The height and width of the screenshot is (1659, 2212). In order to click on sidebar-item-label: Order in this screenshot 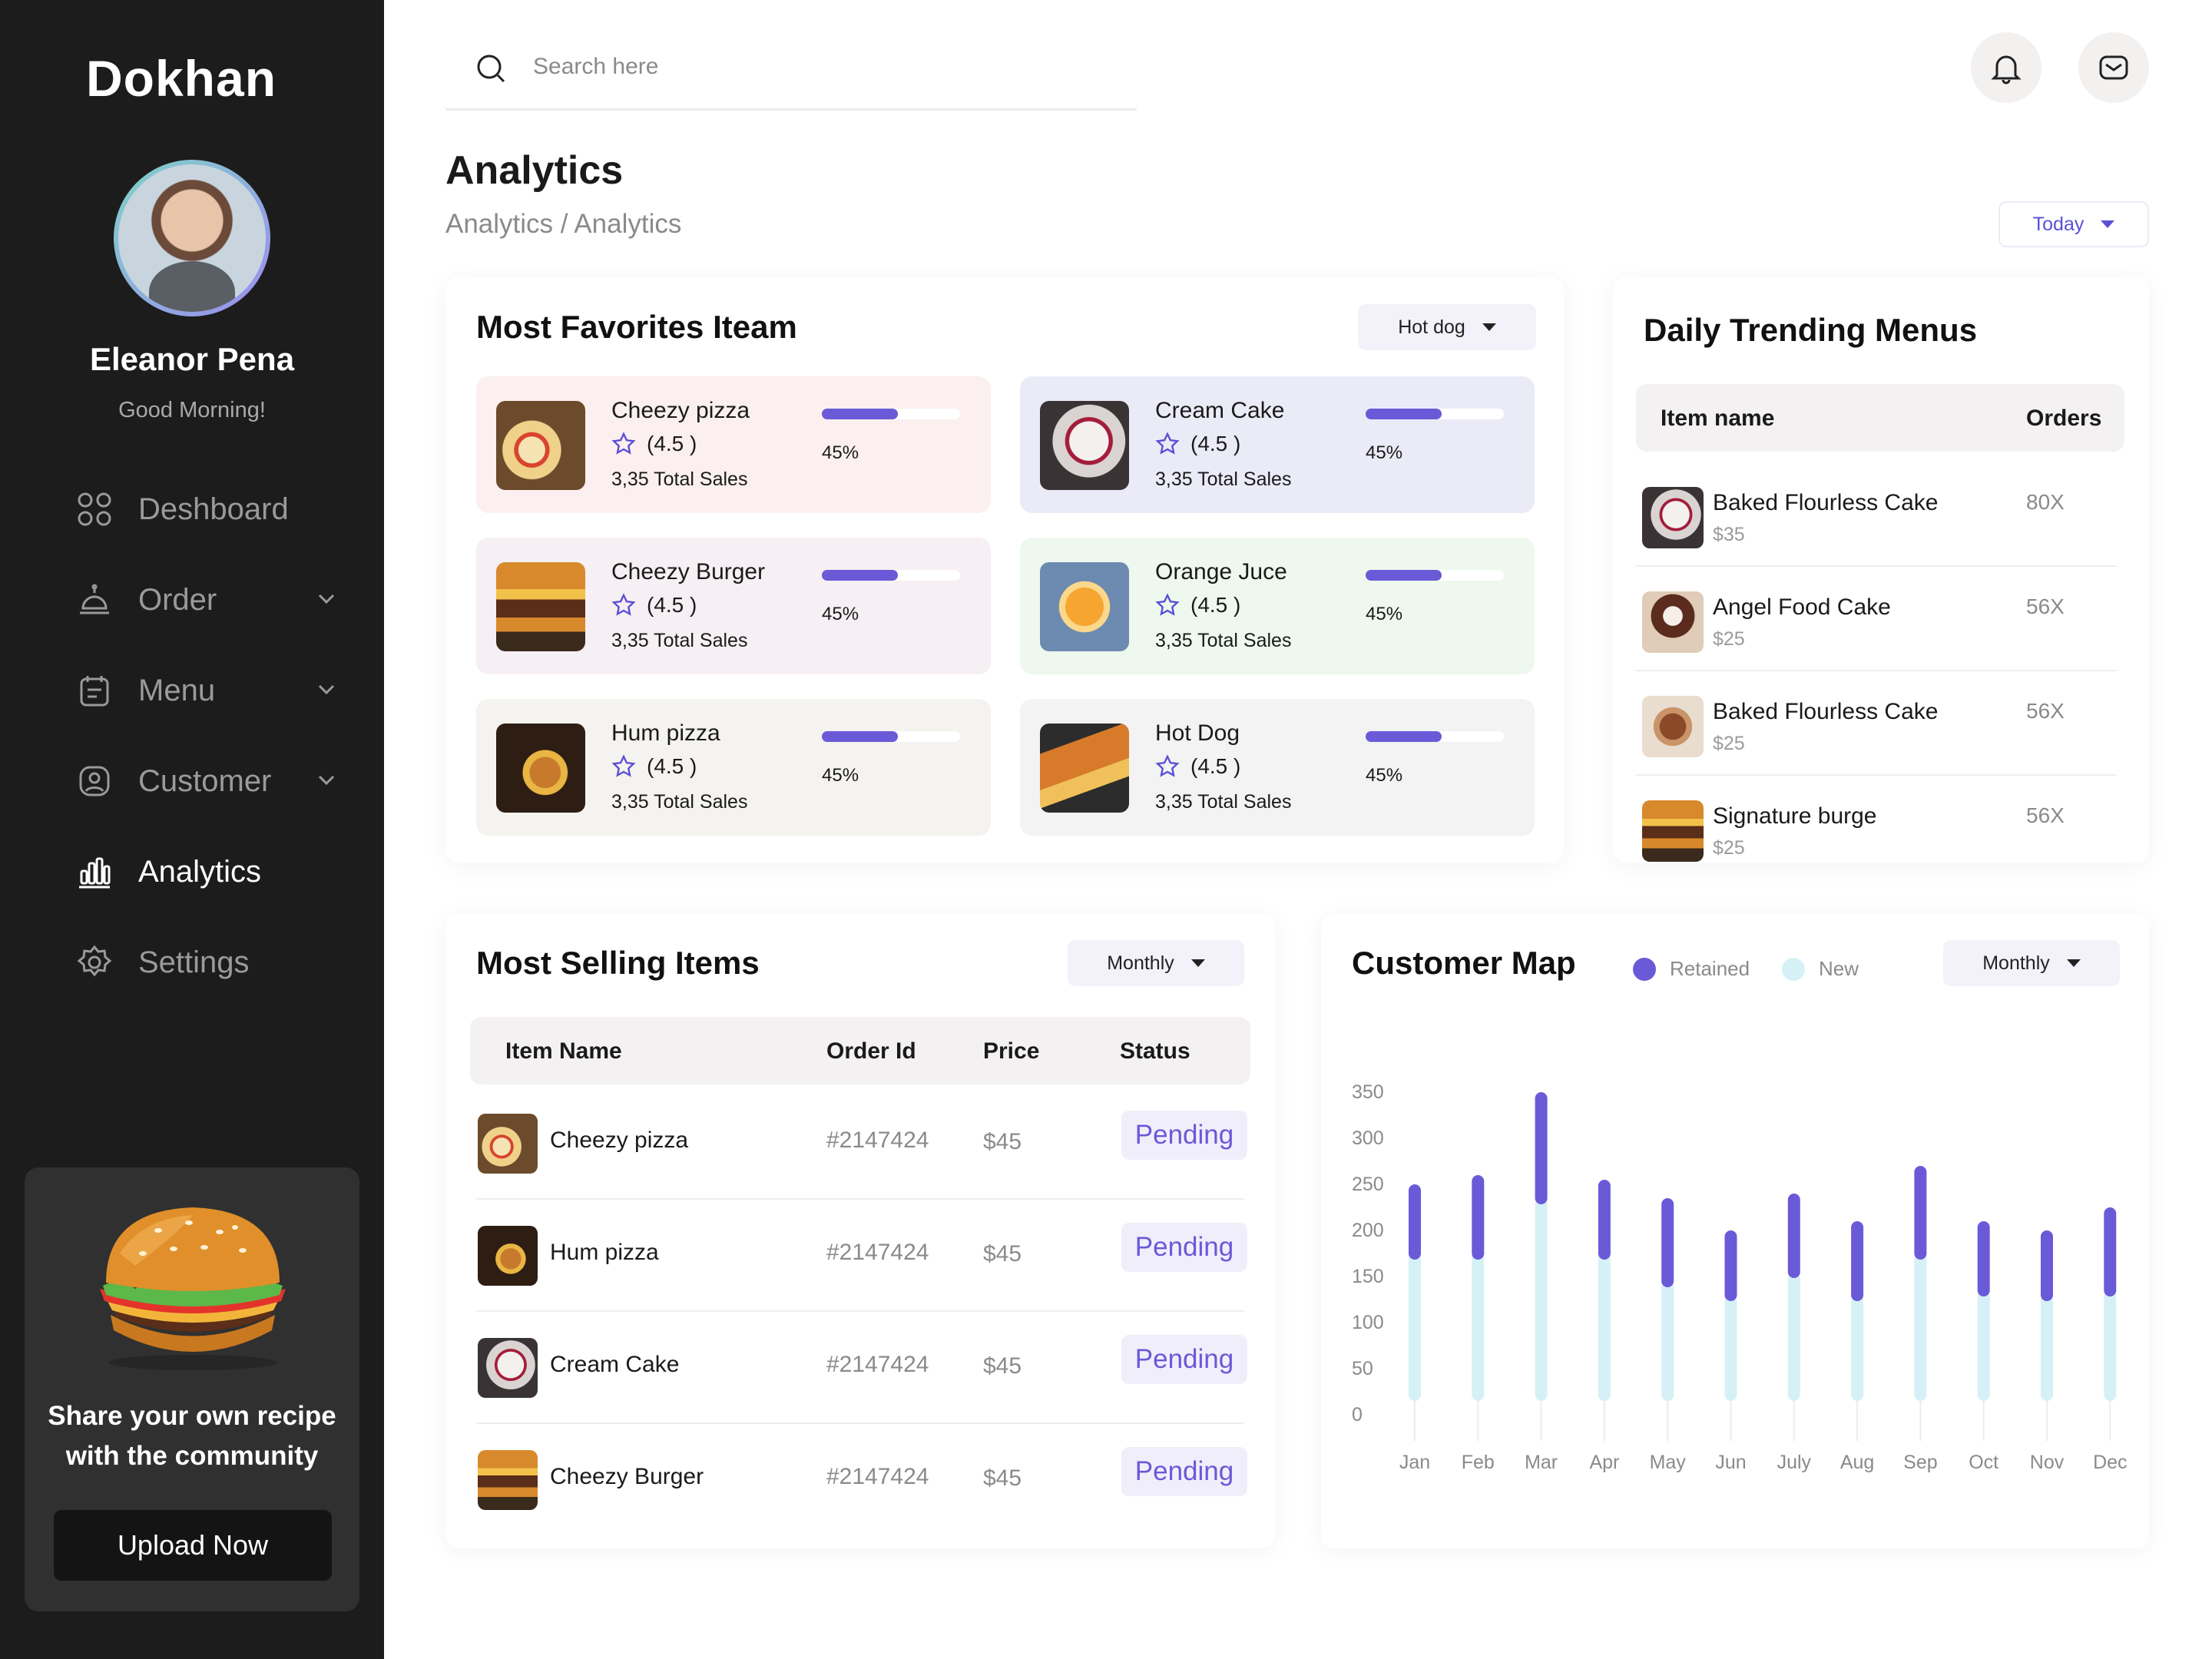, I will do `click(178, 600)`.